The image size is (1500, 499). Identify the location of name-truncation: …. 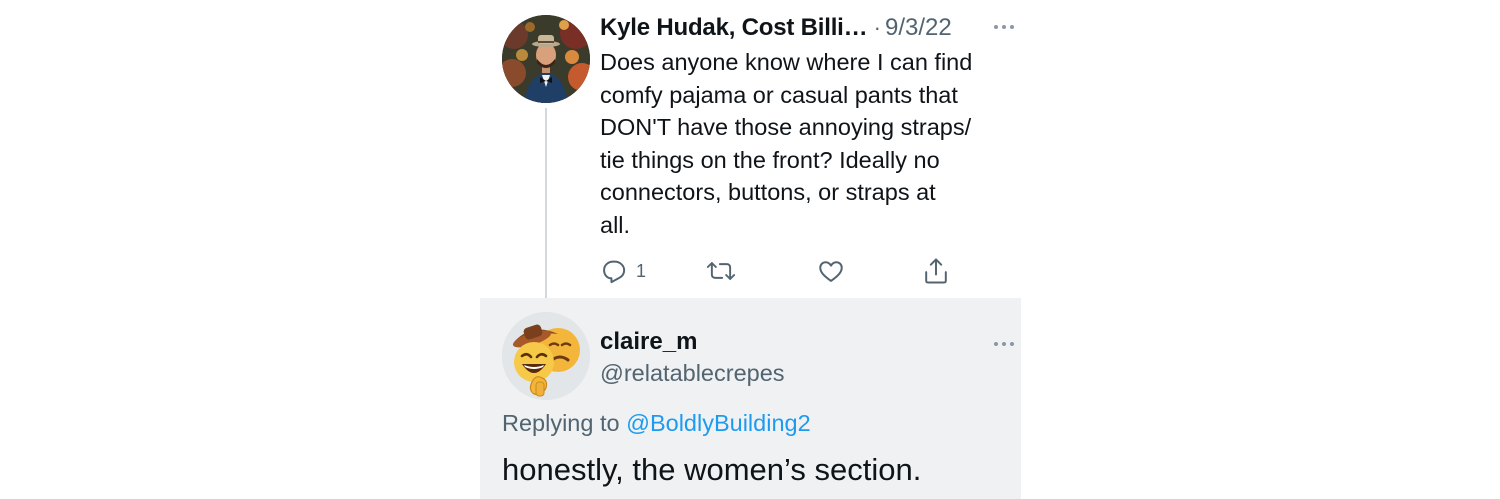
(855, 27).